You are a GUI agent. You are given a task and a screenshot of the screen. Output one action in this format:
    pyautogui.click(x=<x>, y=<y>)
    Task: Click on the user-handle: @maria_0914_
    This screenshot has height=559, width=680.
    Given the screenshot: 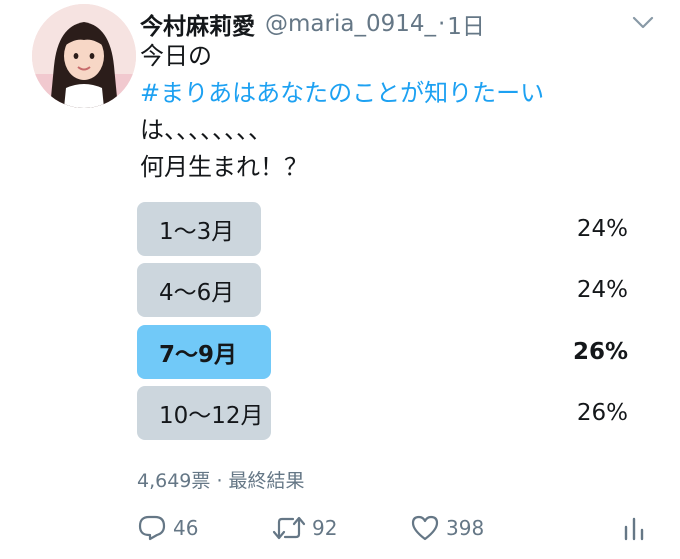 What is the action you would take?
    pyautogui.click(x=350, y=24)
    